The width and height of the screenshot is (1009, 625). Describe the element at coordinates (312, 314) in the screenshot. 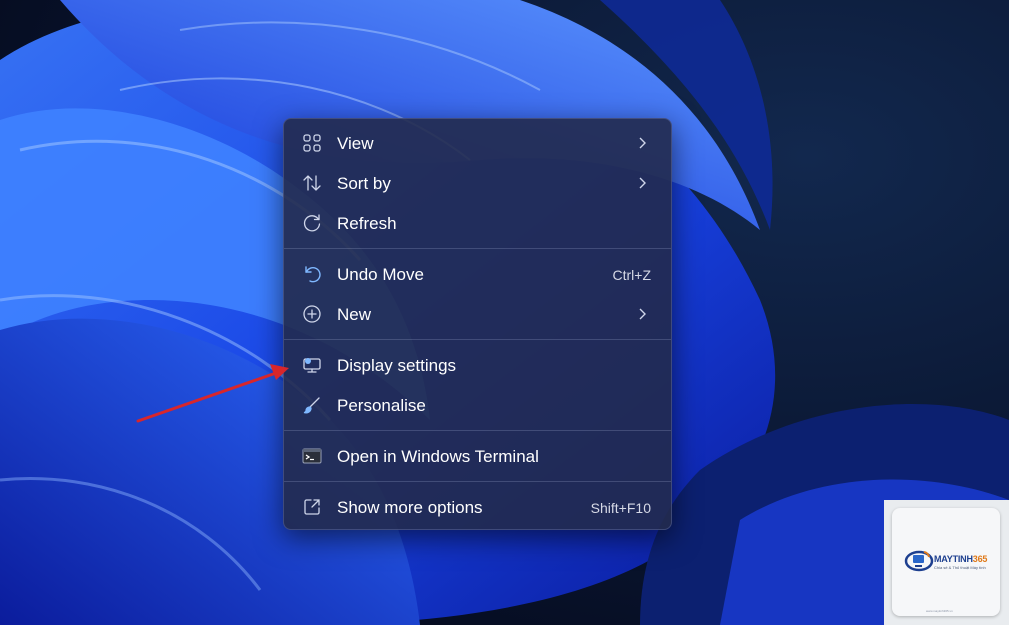

I see `new-plus-icon` at that location.